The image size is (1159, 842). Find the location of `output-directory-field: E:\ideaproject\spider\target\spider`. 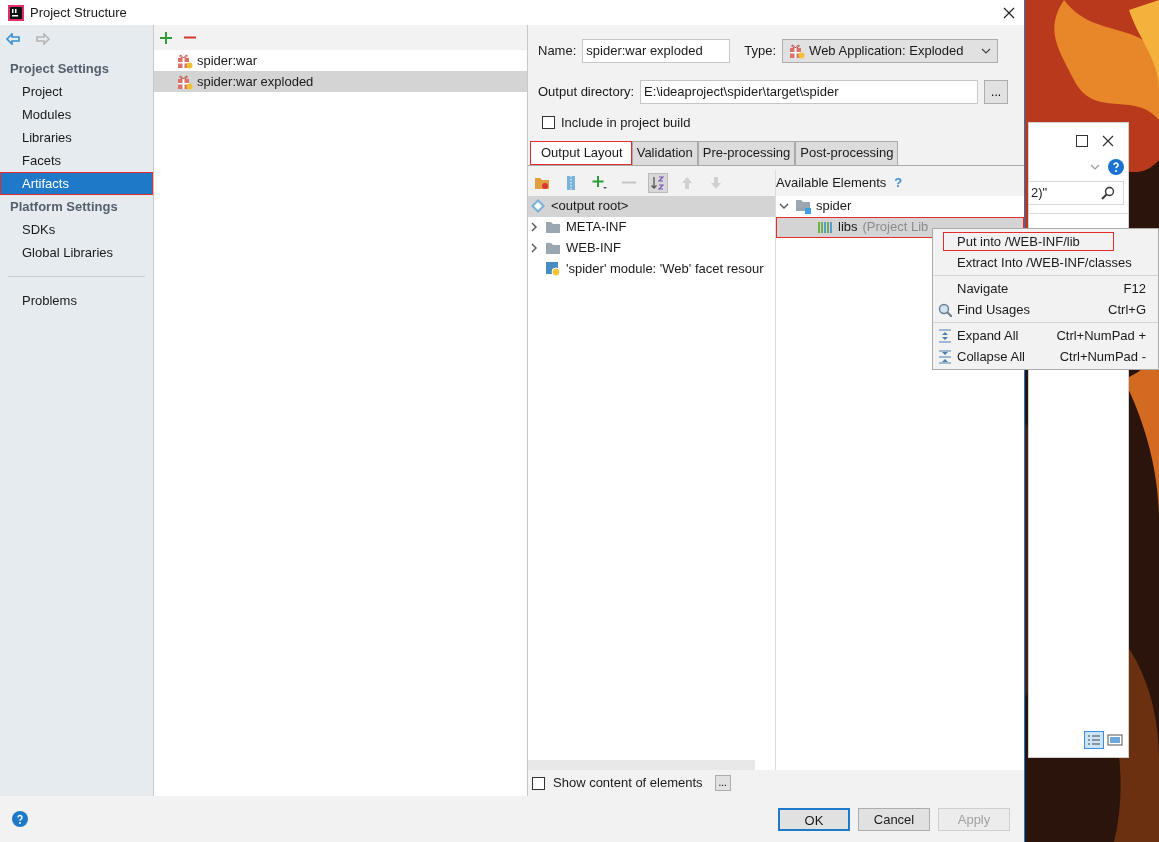

output-directory-field: E:\ideaproject\spider\target\spider is located at coordinates (809, 92).